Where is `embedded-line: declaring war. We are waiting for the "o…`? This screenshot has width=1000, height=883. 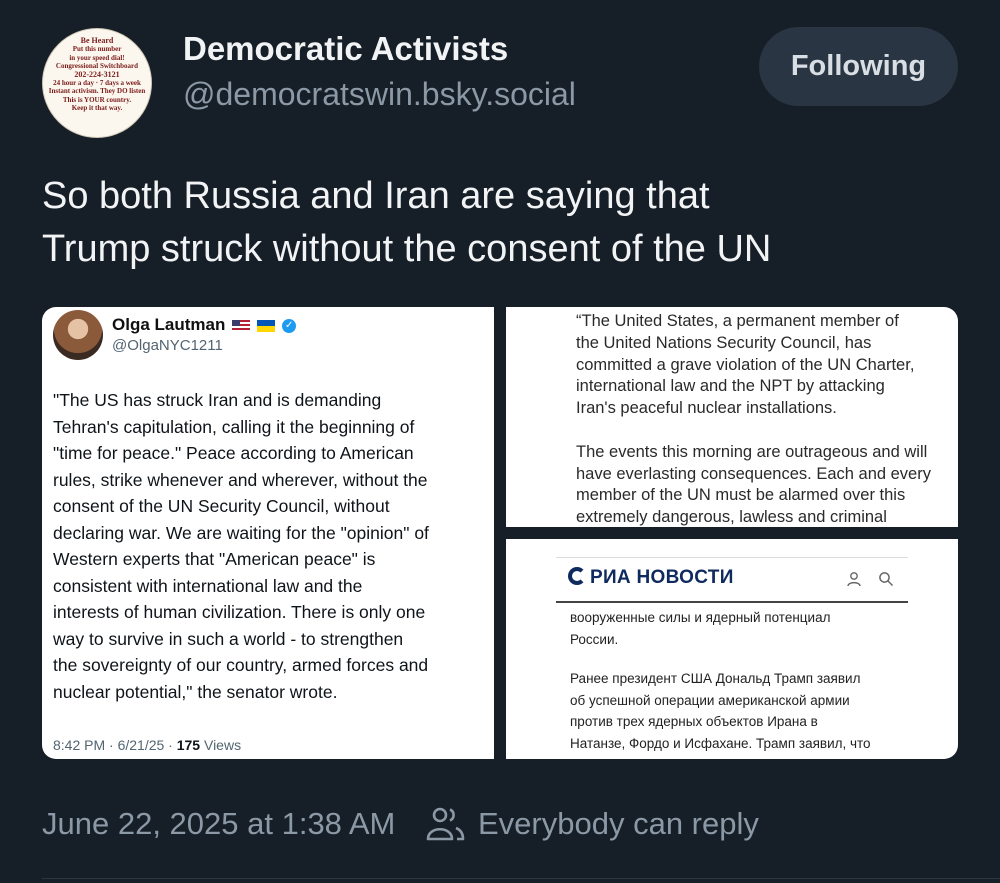
embedded-line: declaring war. We are waiting for the "o… is located at coordinates (241, 532).